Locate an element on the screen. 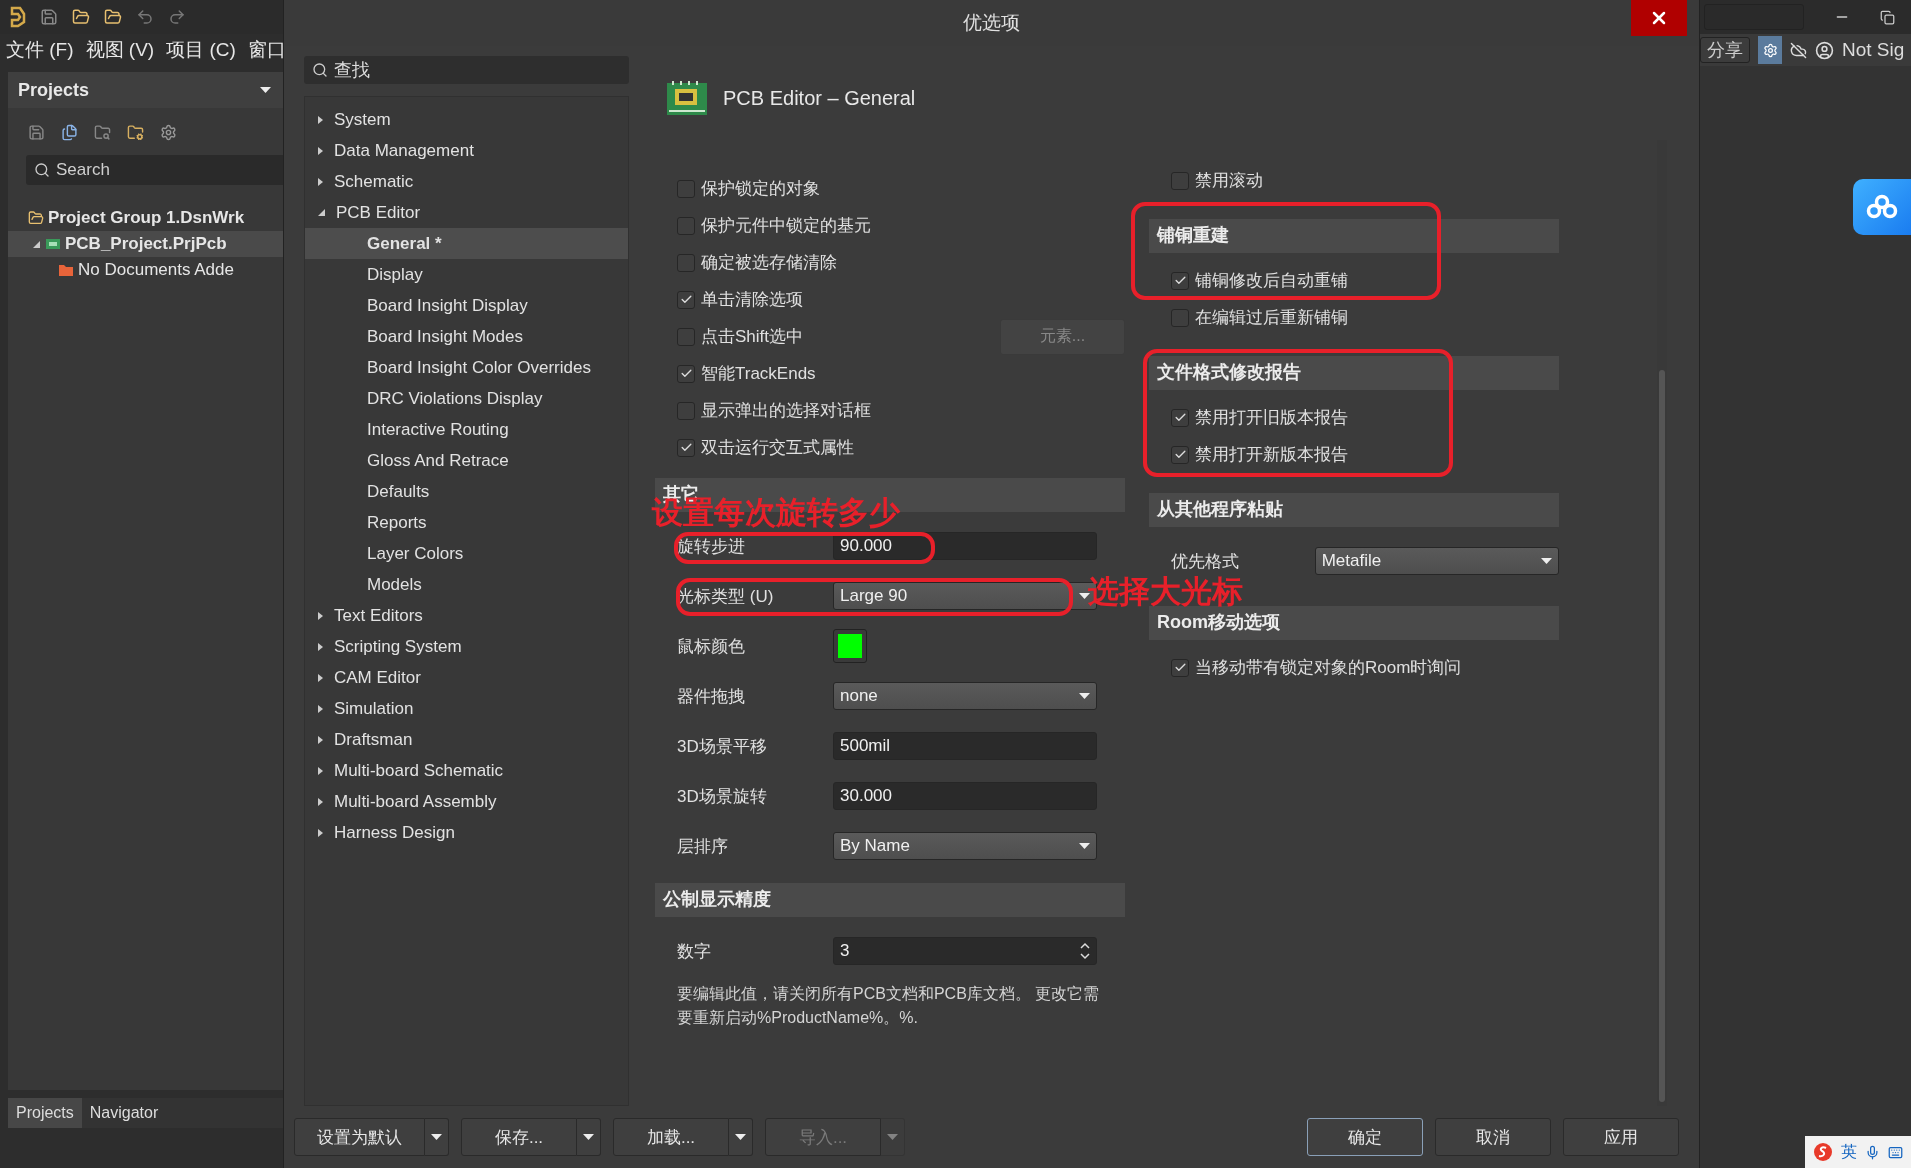 The height and width of the screenshot is (1168, 1911). tree-item: Scripting System is located at coordinates (398, 646).